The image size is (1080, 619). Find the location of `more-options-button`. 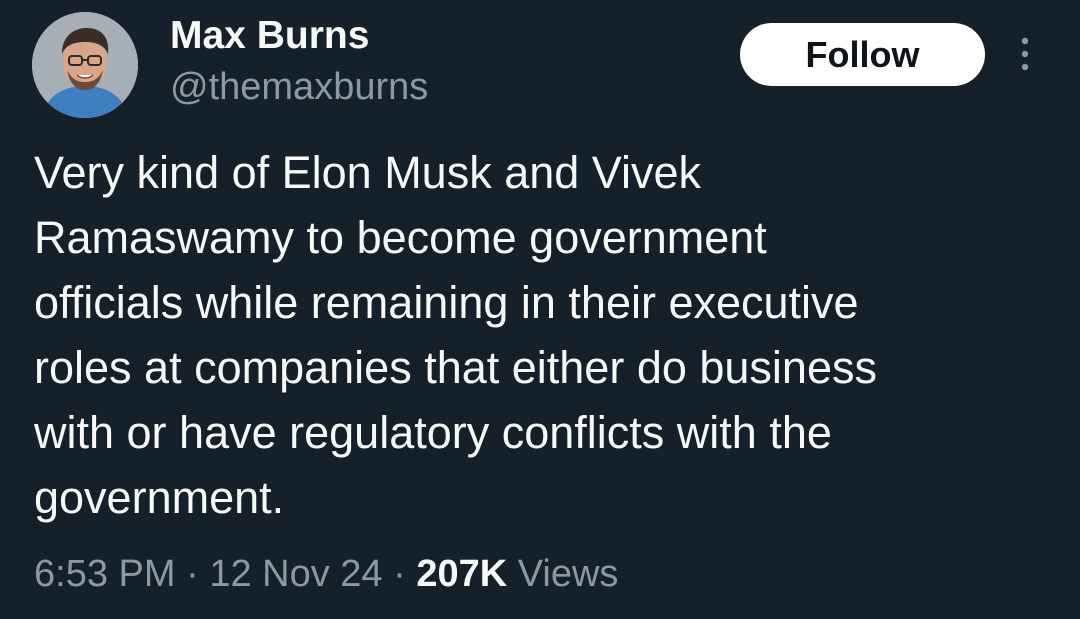

more-options-button is located at coordinates (1025, 54).